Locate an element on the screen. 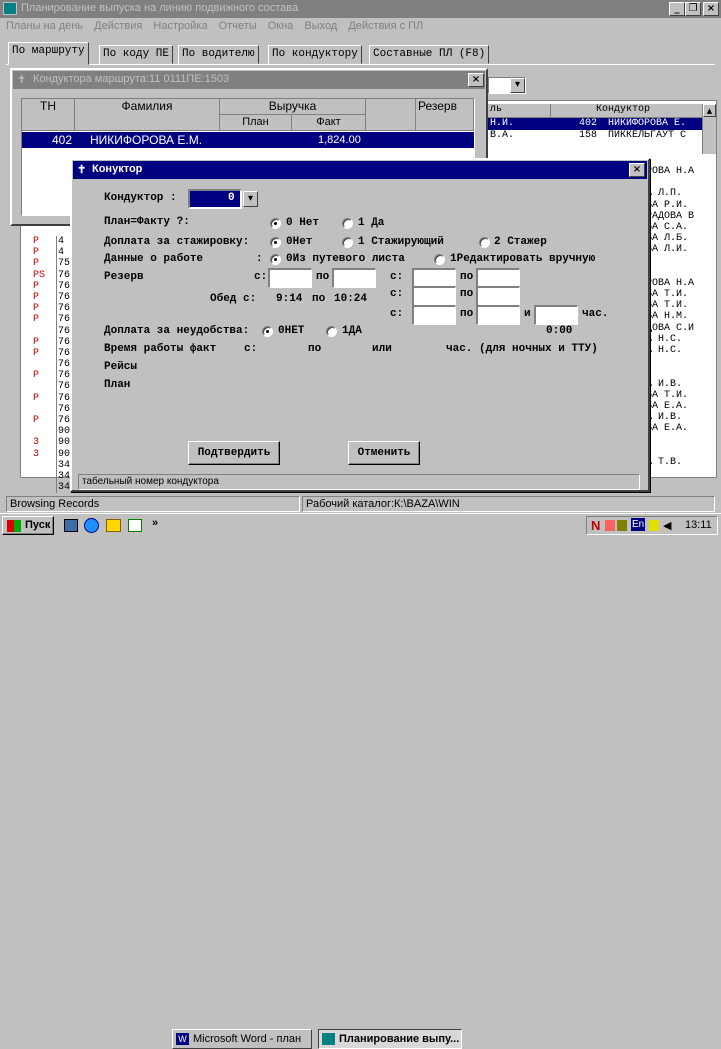  lunch-label: Обед с: is located at coordinates (233, 299).